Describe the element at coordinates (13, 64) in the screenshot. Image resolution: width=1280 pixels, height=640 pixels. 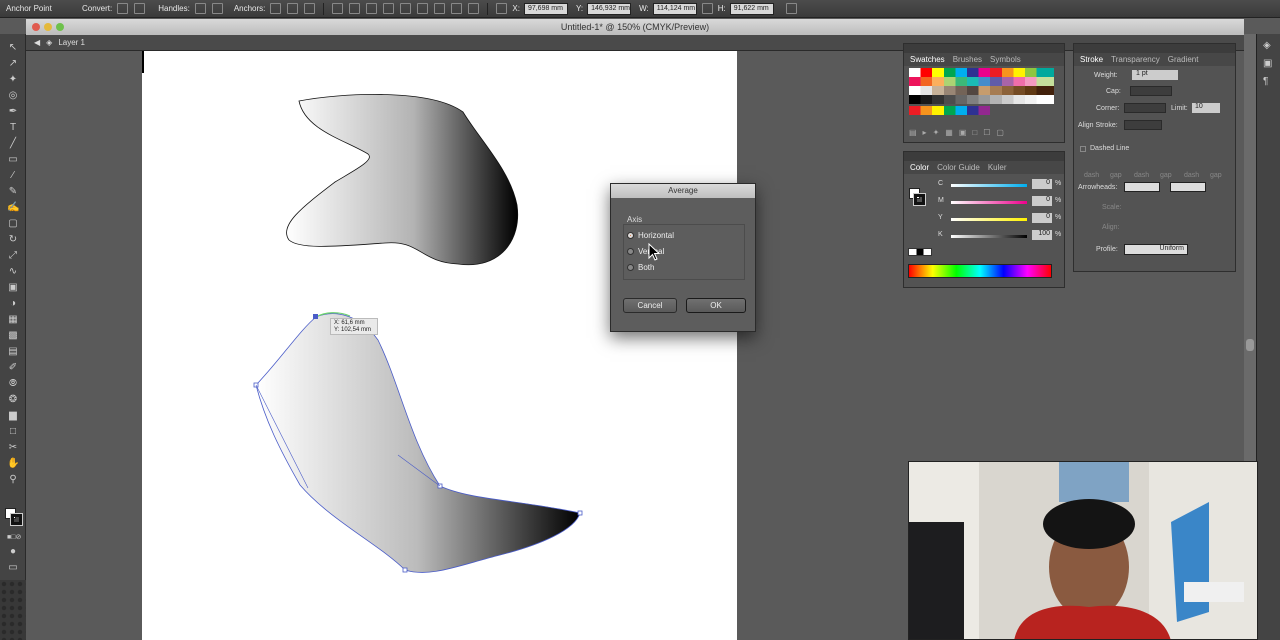
I see `direct-selection-tool-icon: ↗` at that location.